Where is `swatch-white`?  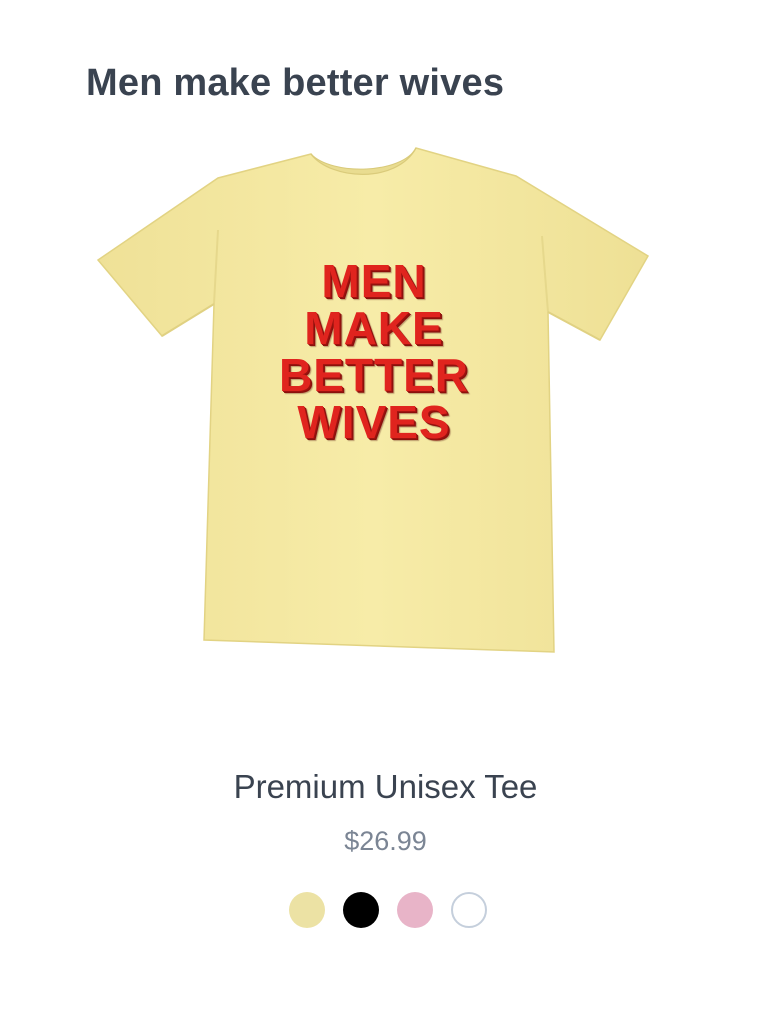 swatch-white is located at coordinates (468, 910).